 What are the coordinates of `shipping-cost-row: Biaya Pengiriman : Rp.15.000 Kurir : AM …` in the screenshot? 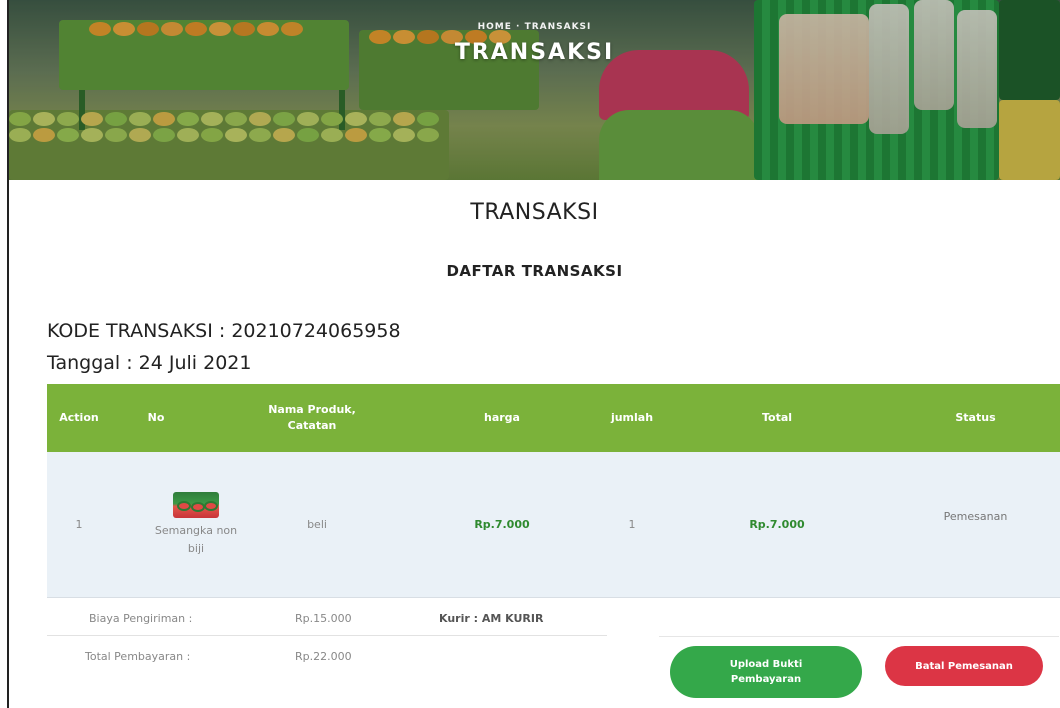 It's located at (327, 618).